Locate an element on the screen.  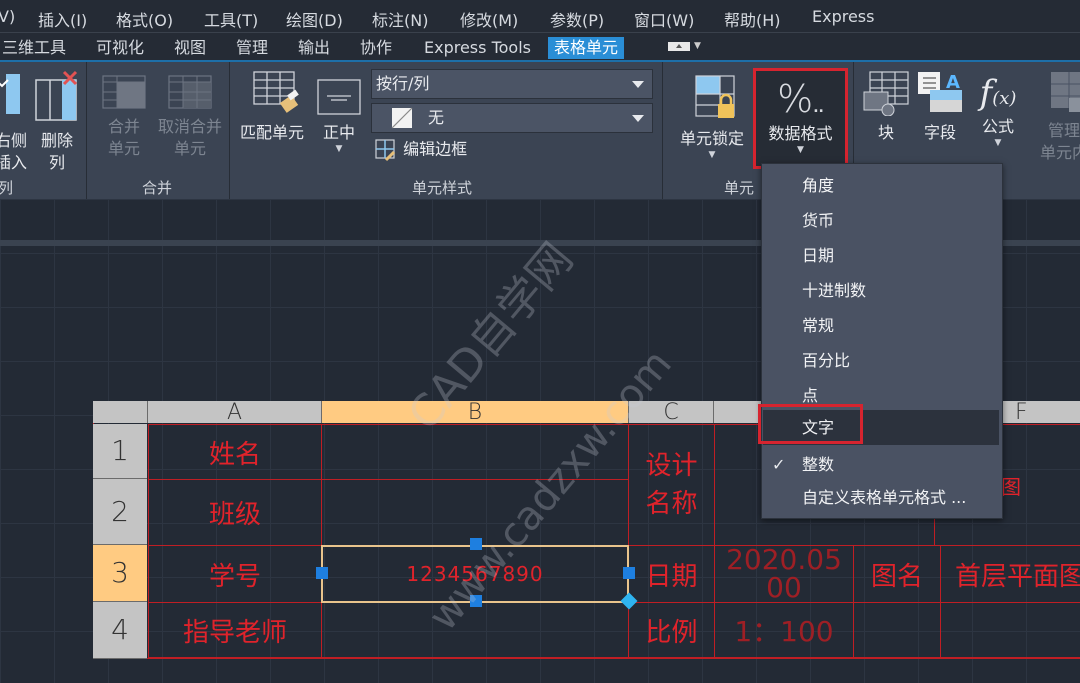
menu-express: Express is located at coordinates (843, 16).